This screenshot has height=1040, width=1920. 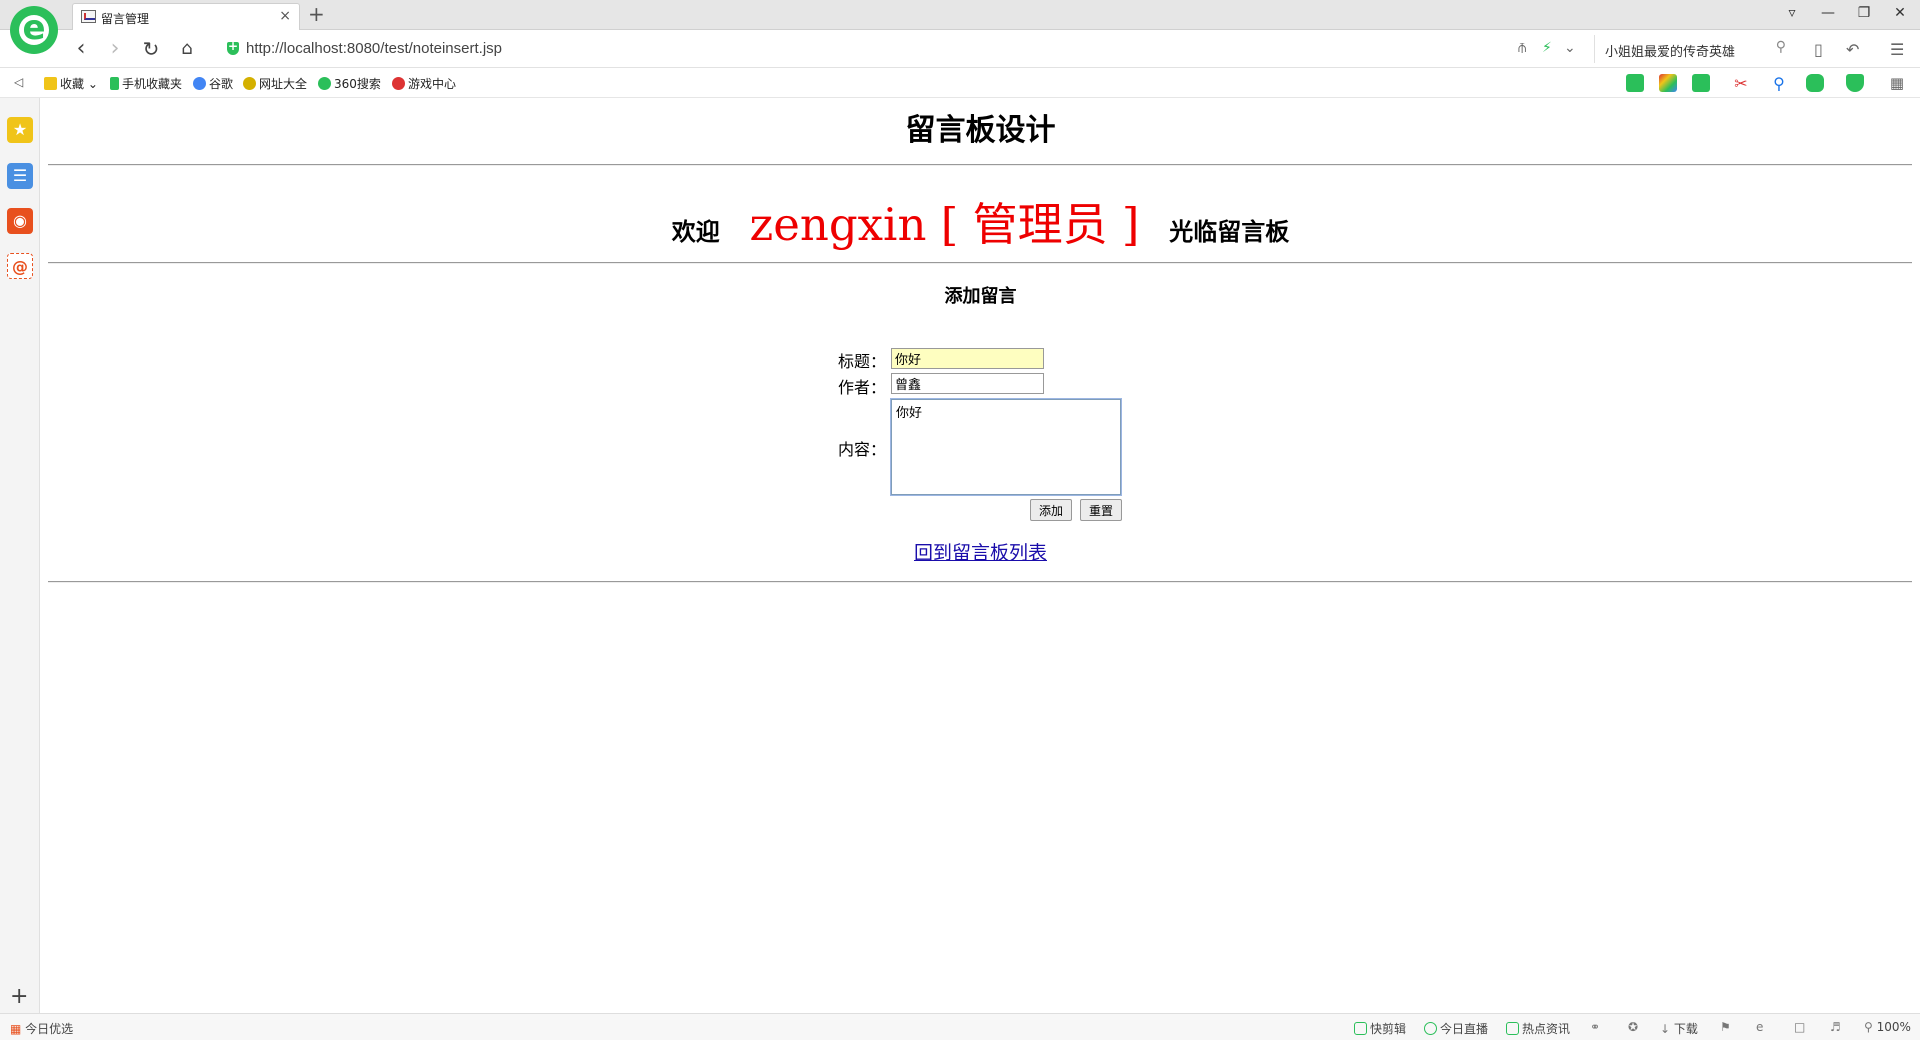 I want to click on today-picks: ▦ 今日优选, so click(x=41, y=1028).